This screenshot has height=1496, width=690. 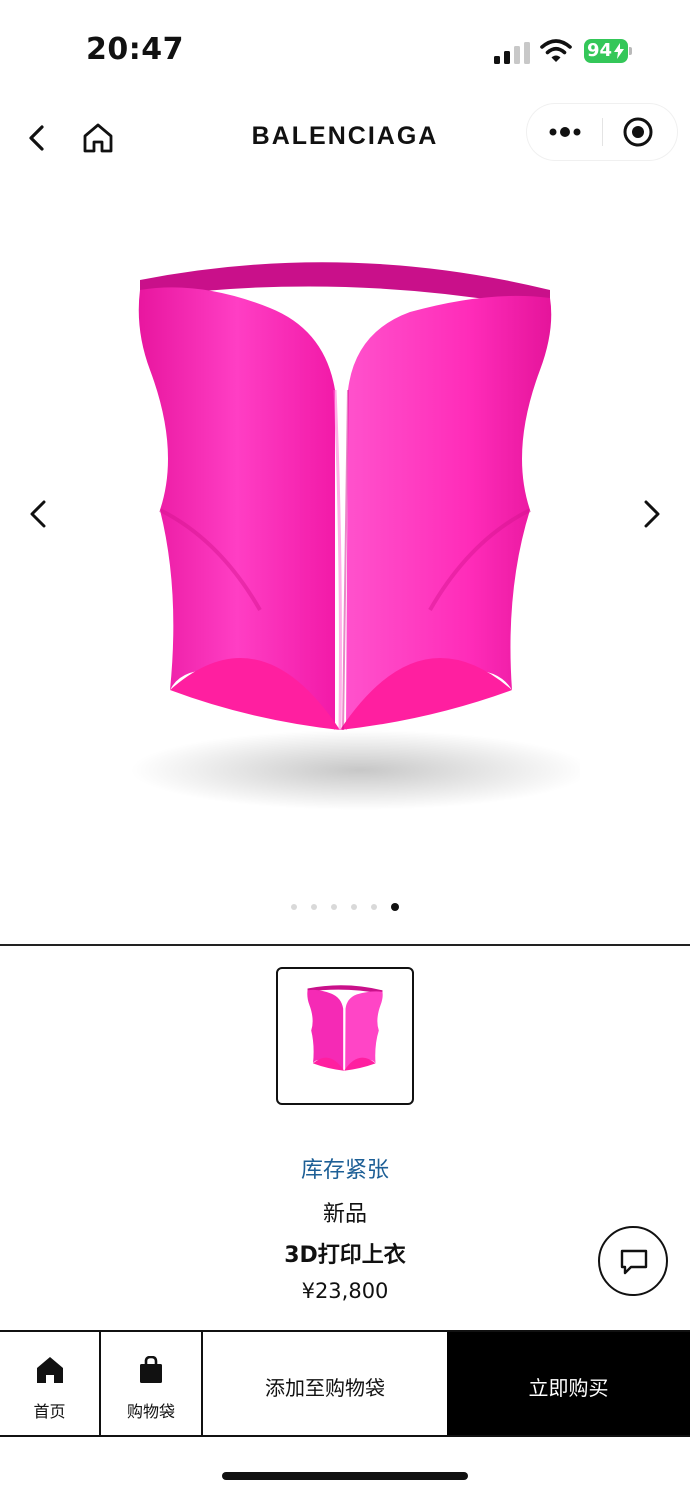 I want to click on shopping-bag-icon, so click(x=151, y=1369).